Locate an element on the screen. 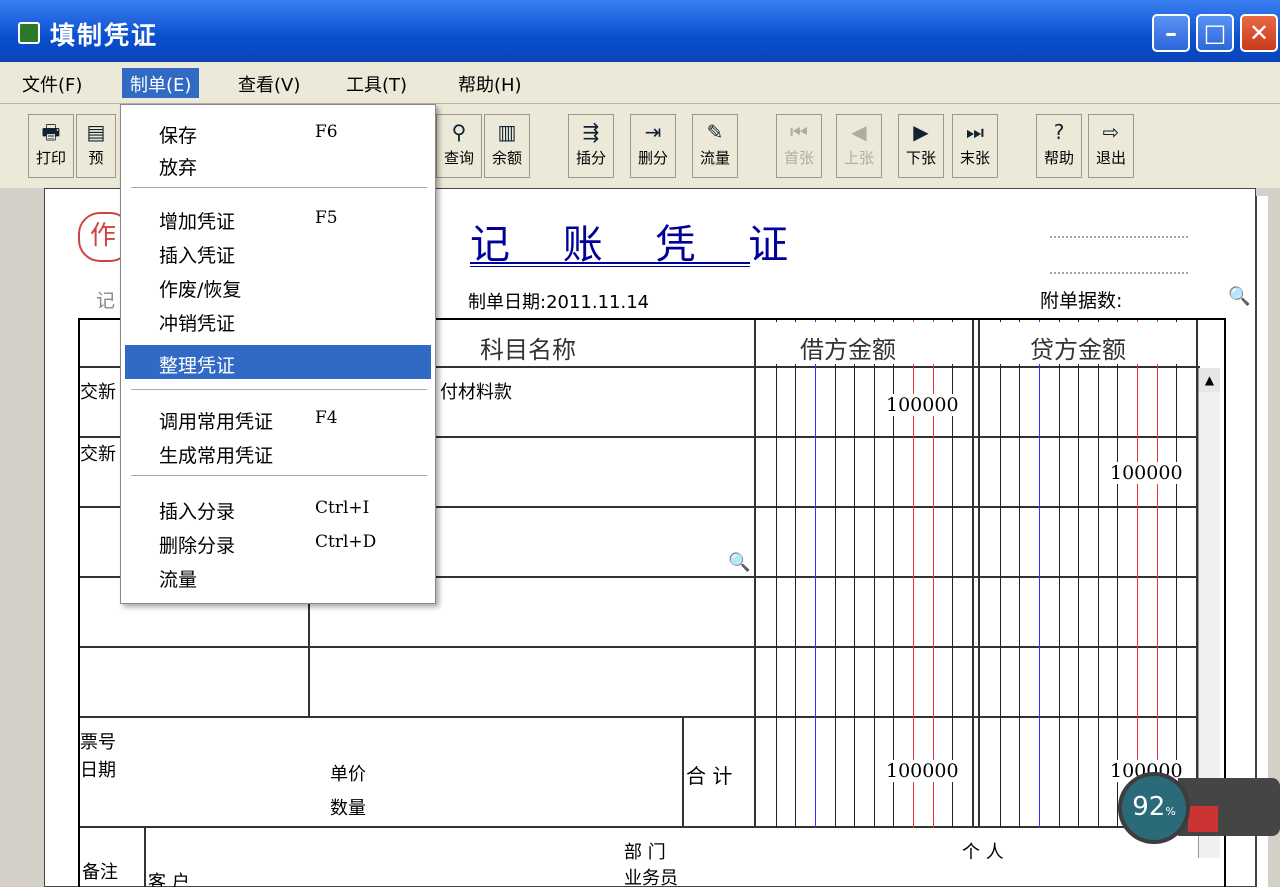  menu-item-label: 作废/恢复 is located at coordinates (200, 290).